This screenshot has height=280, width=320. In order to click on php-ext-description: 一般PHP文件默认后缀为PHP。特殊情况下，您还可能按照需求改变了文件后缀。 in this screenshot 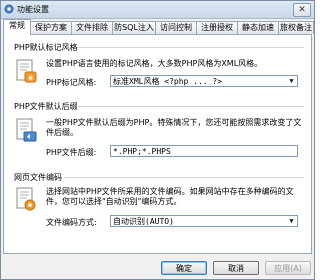, I will do `click(174, 127)`.